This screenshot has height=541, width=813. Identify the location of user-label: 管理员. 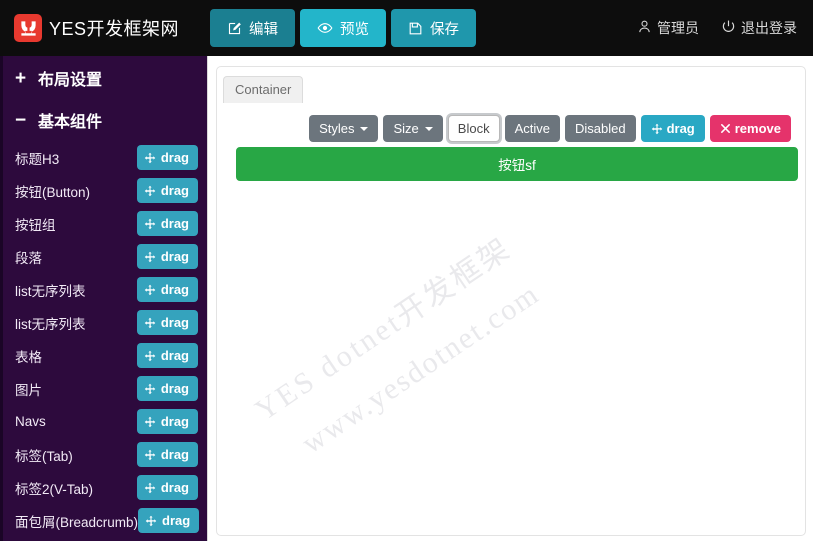
(678, 28).